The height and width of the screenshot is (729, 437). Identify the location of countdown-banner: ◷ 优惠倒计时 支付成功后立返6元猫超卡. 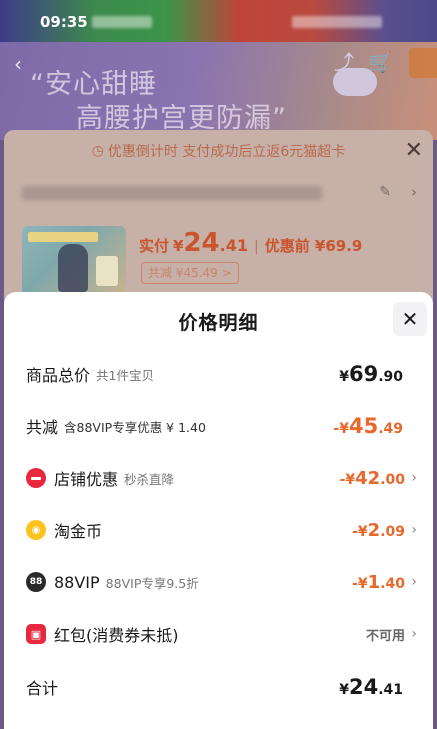
(218, 151).